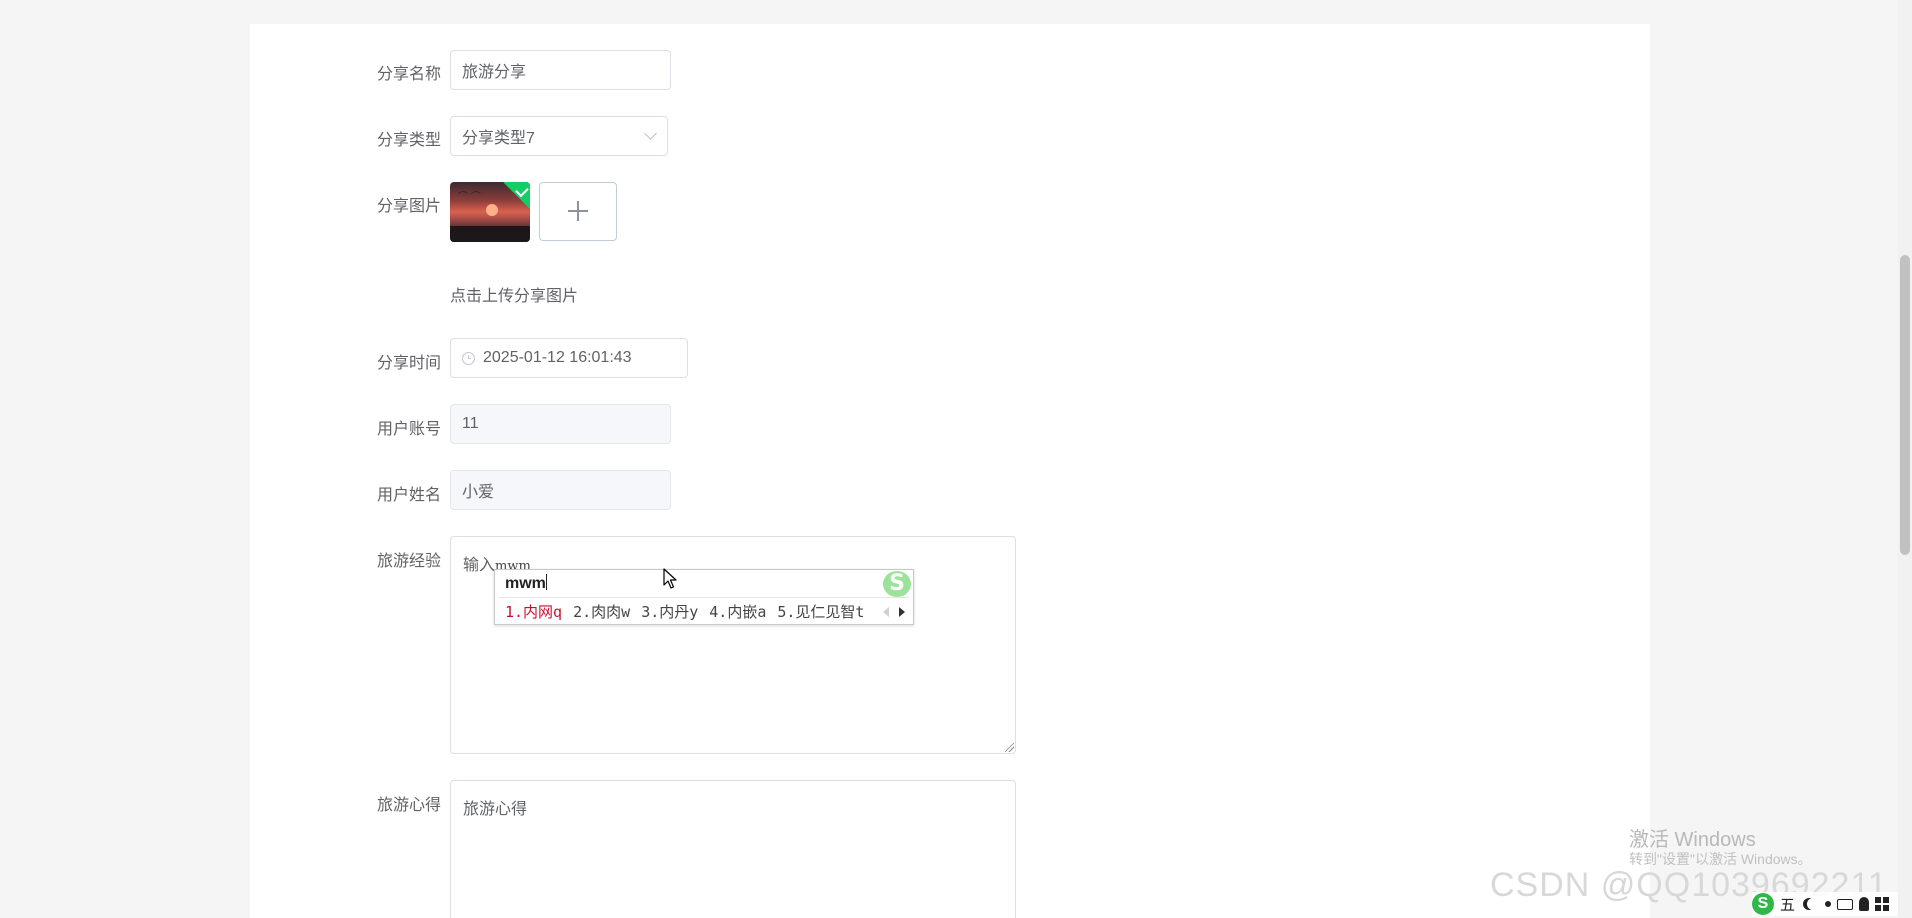  Describe the element at coordinates (533, 611) in the screenshot. I see `ime-candidate-1: 1.内网q` at that location.